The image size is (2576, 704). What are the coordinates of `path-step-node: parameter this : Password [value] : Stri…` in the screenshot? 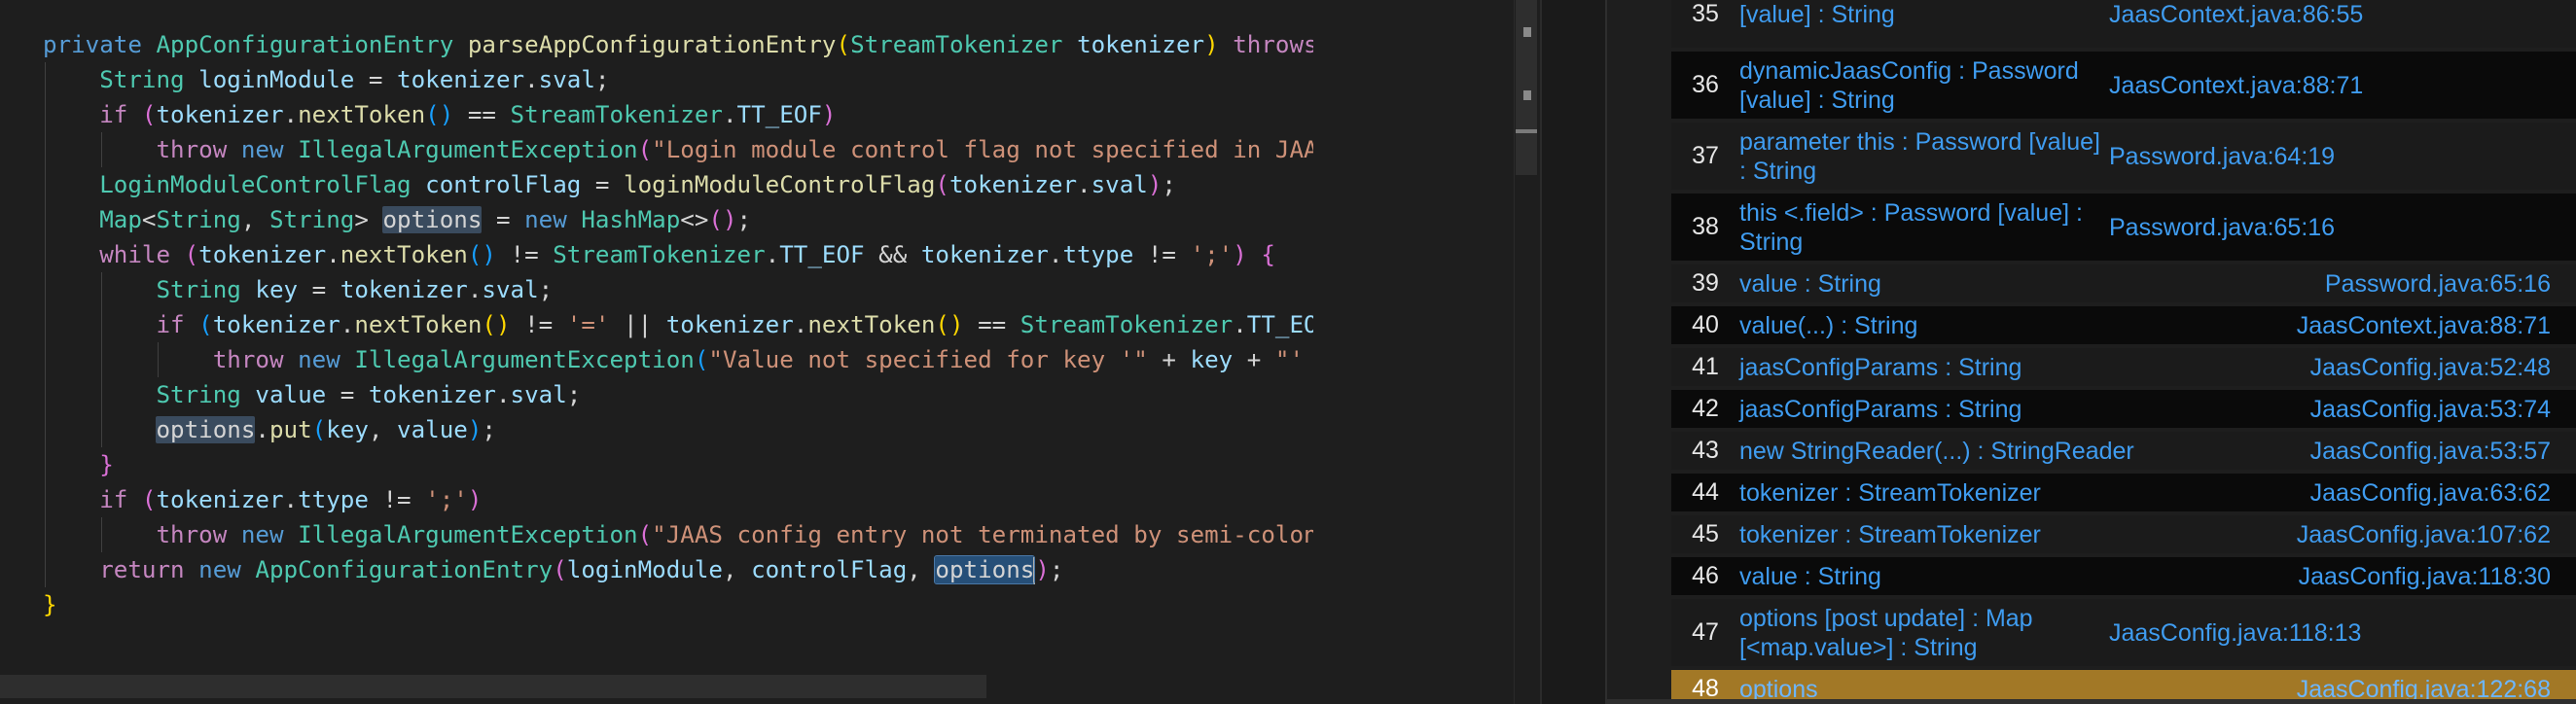 It's located at (1924, 156).